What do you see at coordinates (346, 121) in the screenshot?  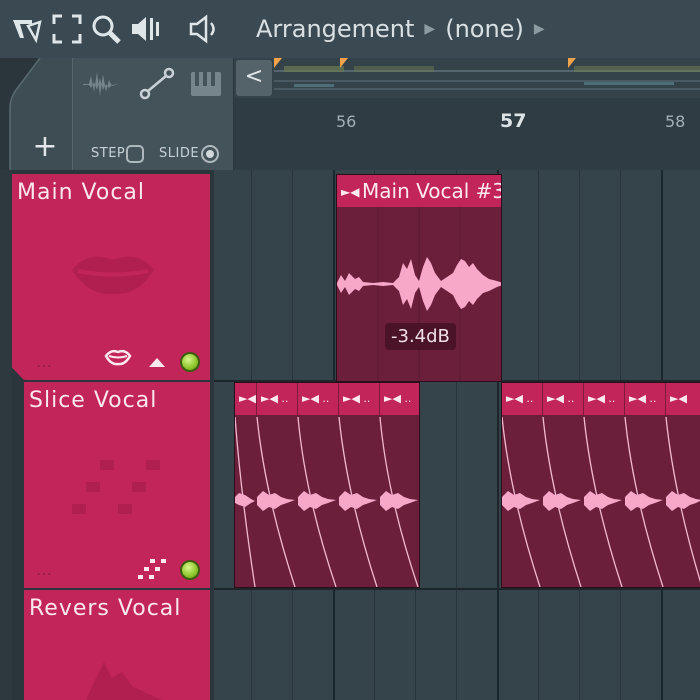 I see `bar-number: 56` at bounding box center [346, 121].